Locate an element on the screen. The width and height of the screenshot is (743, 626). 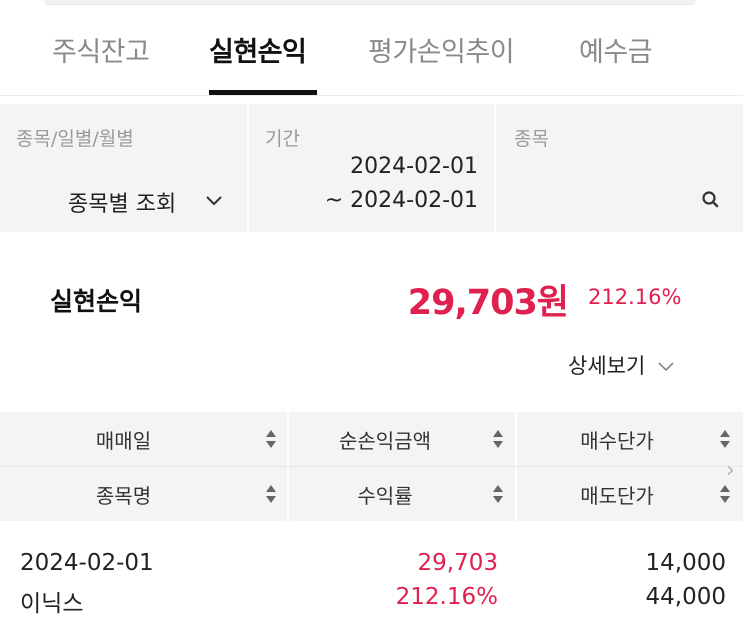
tab-deposit: 예수금 is located at coordinates (616, 49).